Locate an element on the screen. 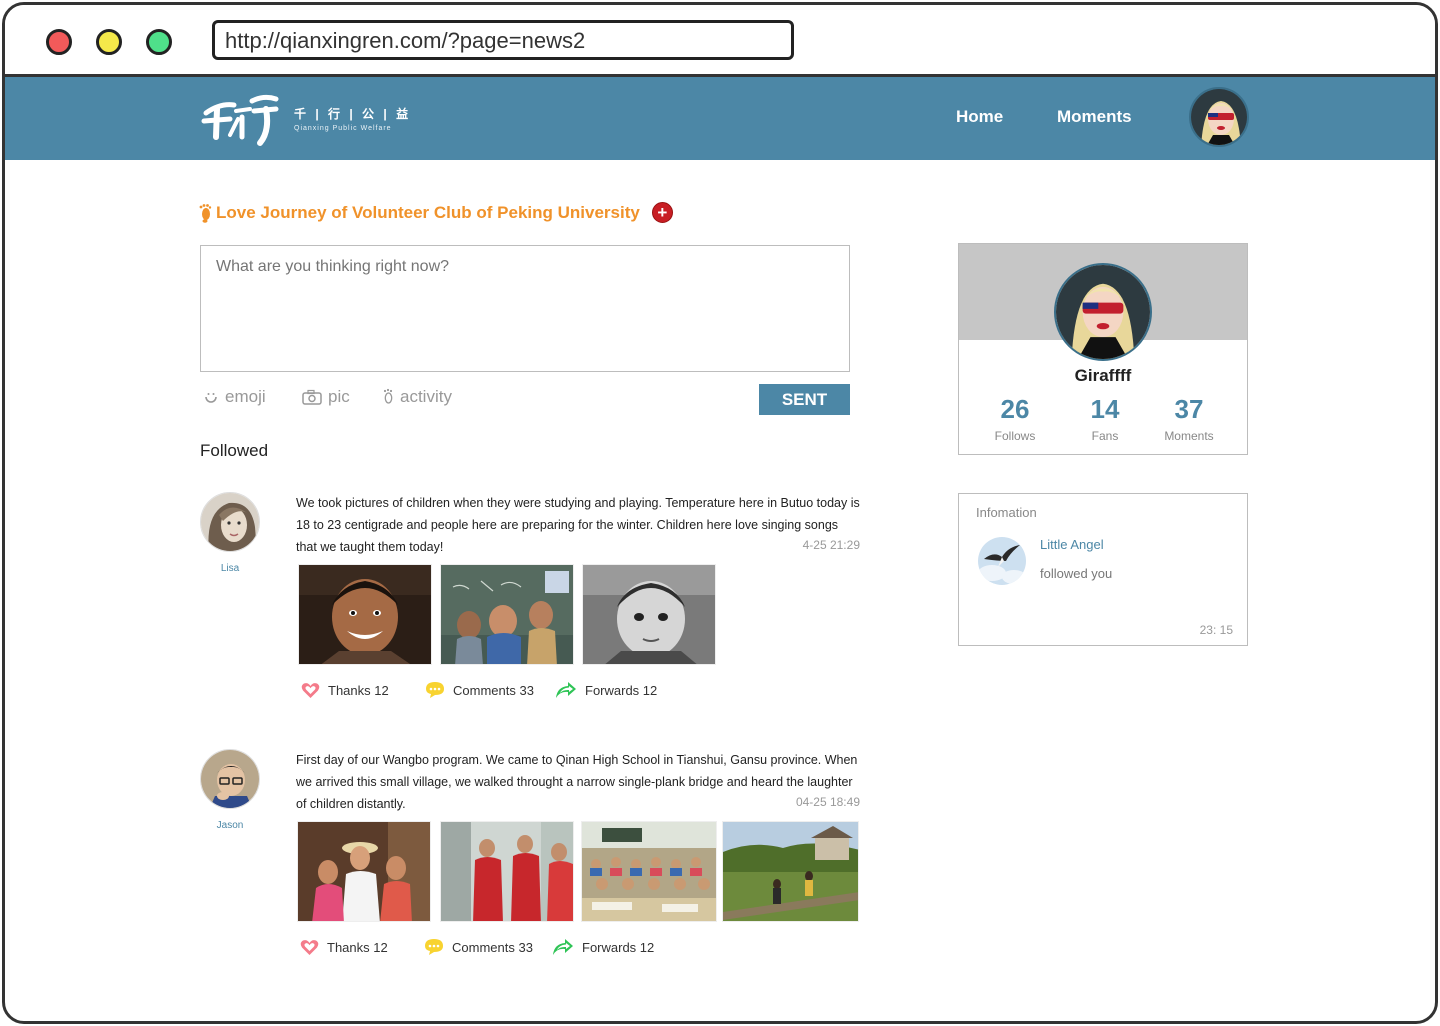 This screenshot has width=1440, height=1026. notification-avatar is located at coordinates (1002, 561).